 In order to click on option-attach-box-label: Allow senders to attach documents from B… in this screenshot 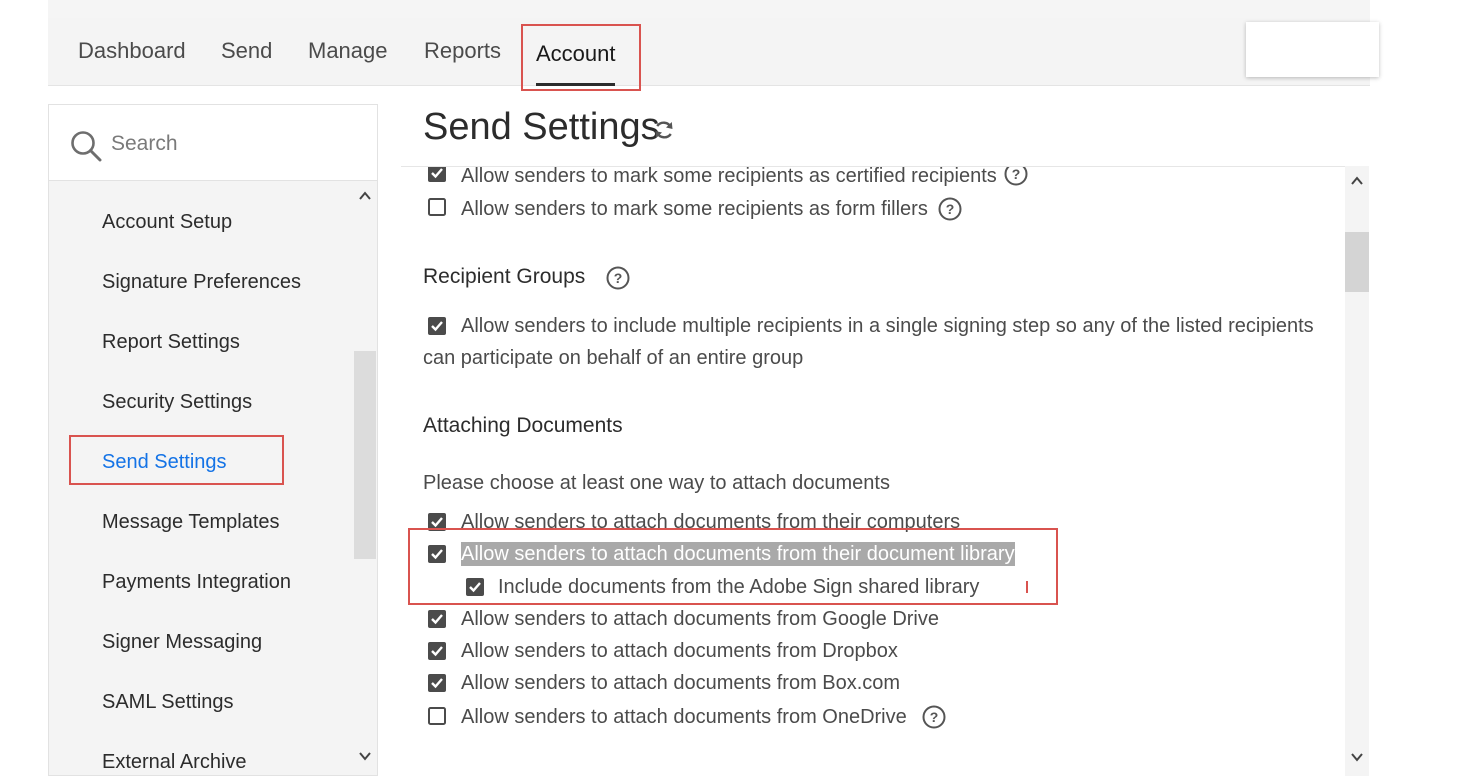, I will do `click(681, 683)`.